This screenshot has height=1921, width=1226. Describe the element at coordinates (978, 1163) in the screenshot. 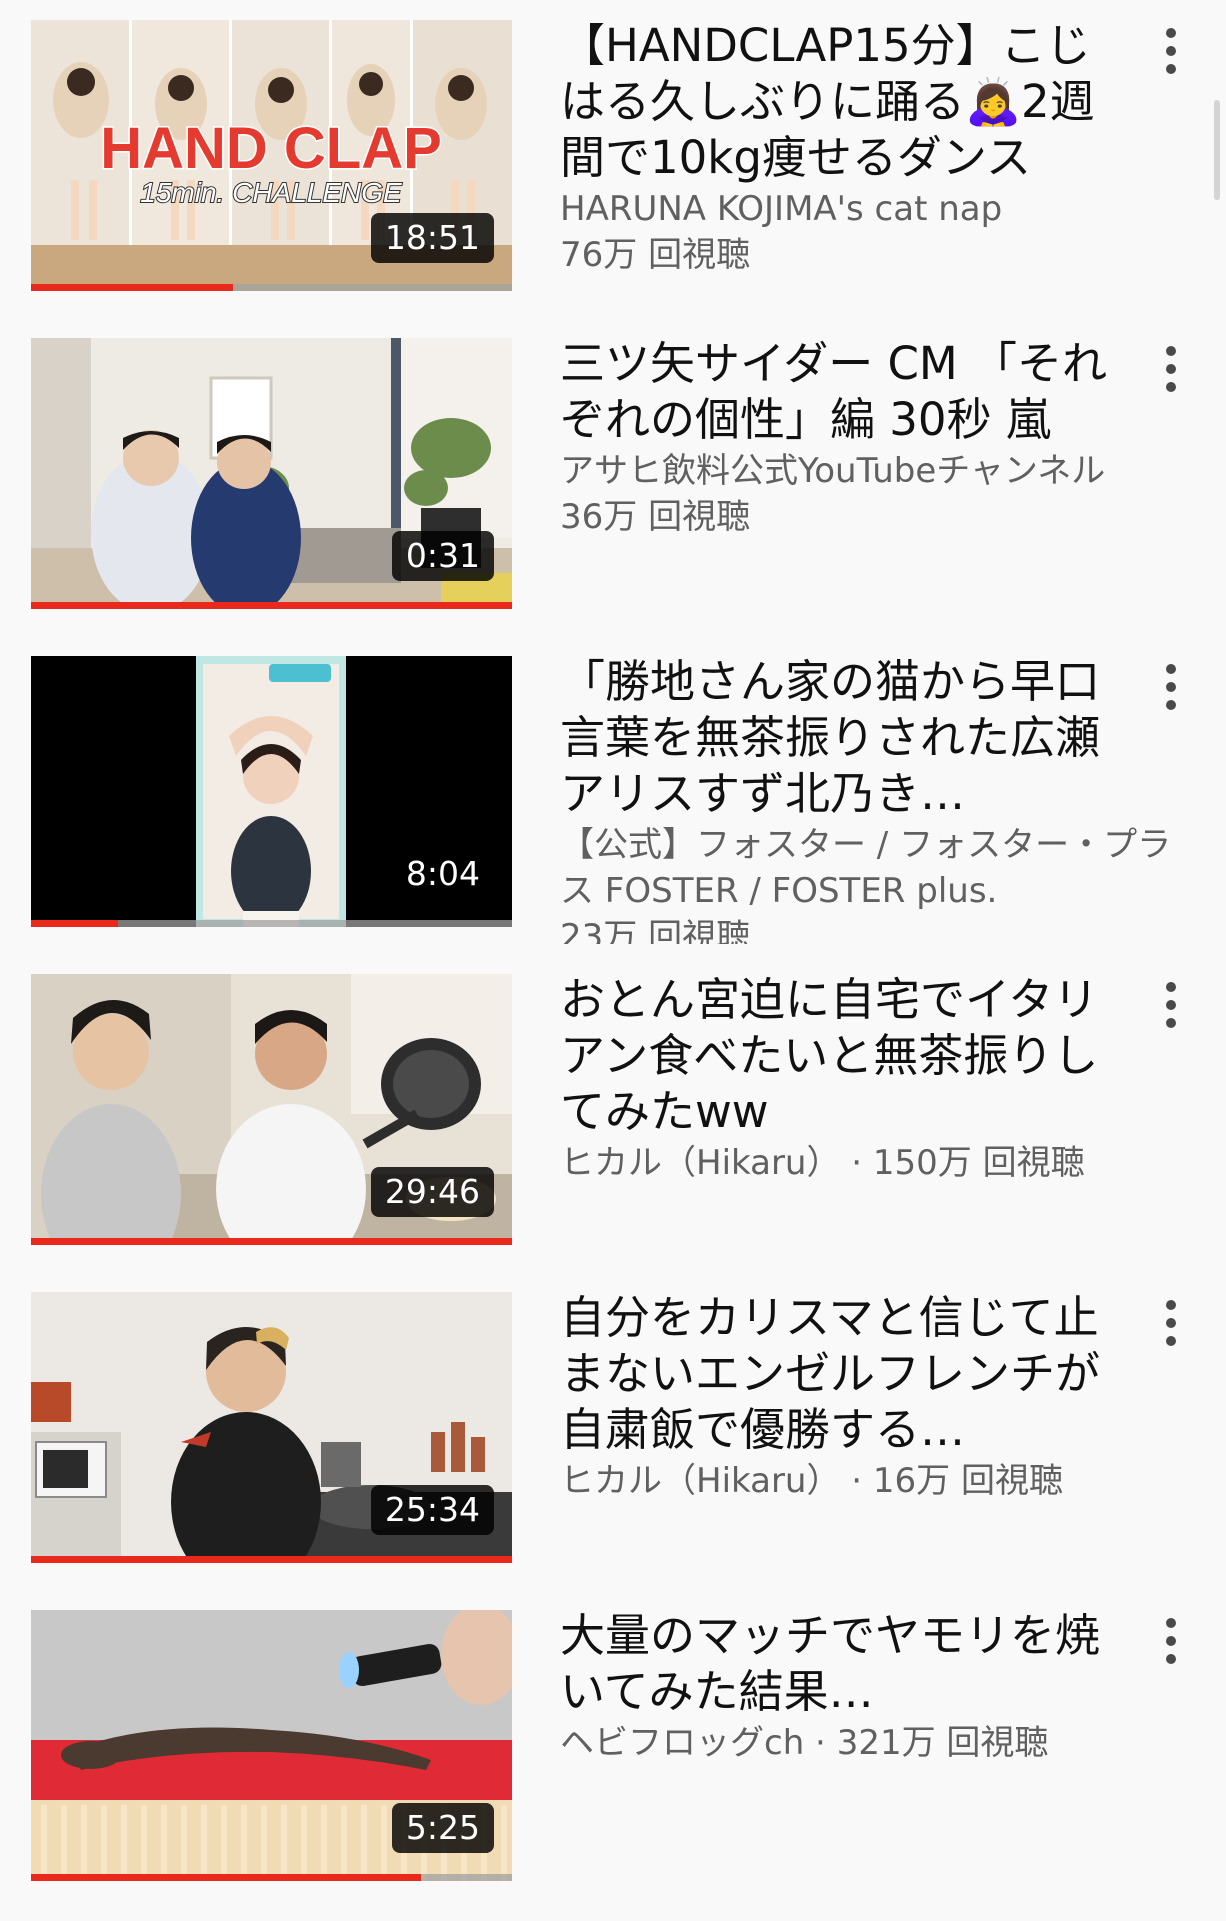

I see `view-count: 150万 回視聴` at that location.